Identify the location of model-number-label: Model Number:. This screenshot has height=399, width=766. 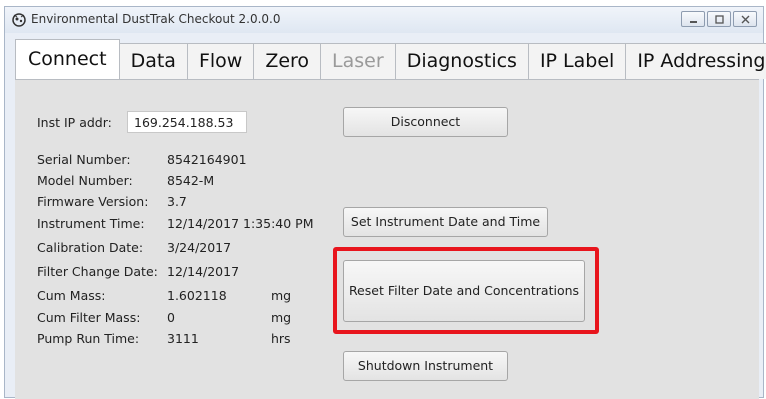
(85, 180).